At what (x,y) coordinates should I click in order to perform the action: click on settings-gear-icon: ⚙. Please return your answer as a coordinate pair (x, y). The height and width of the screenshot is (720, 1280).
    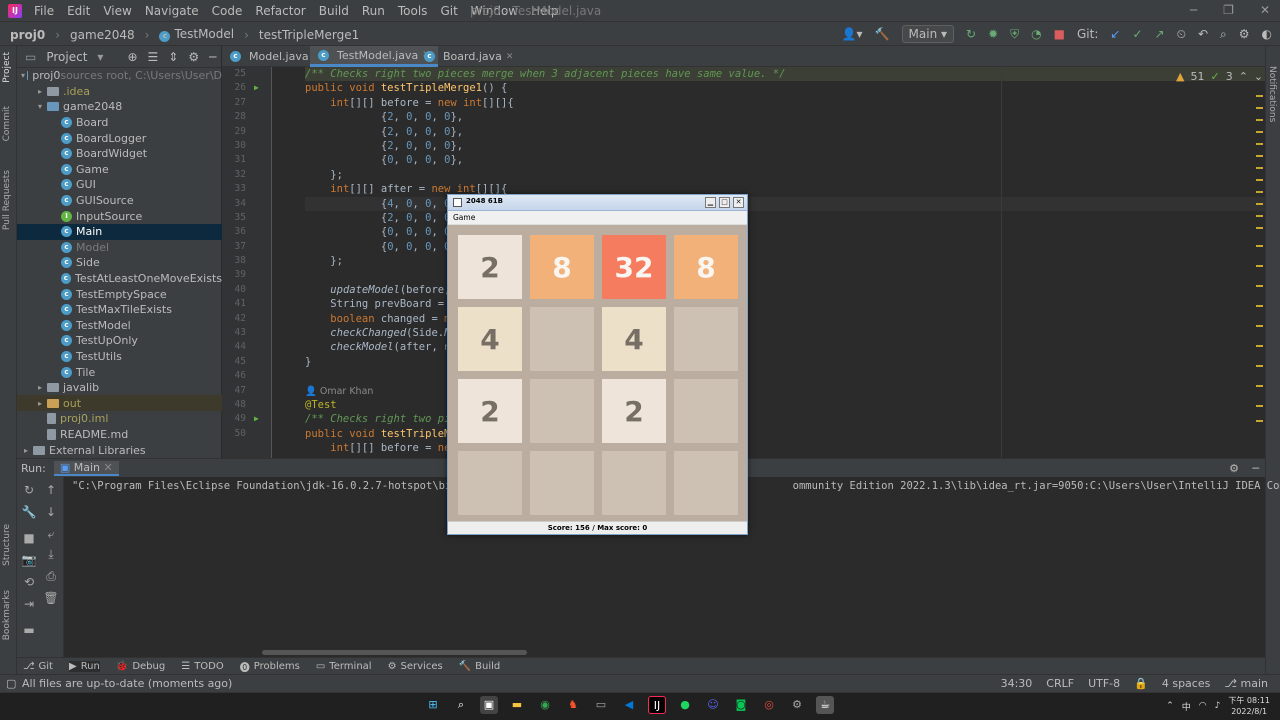
    Looking at the image, I should click on (1244, 34).